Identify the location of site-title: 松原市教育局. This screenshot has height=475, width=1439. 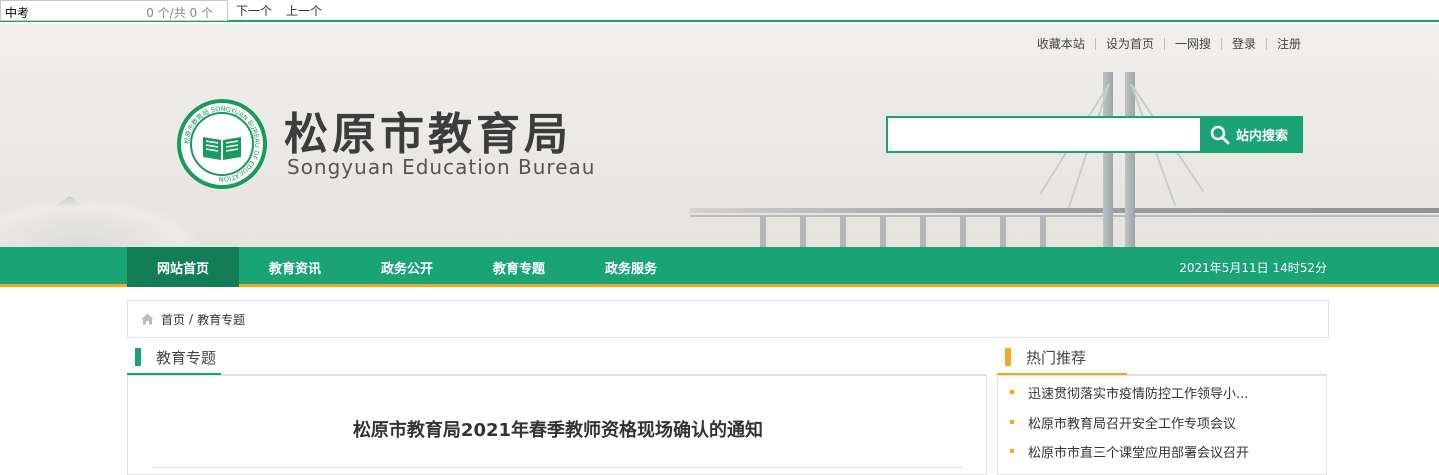
(428, 134).